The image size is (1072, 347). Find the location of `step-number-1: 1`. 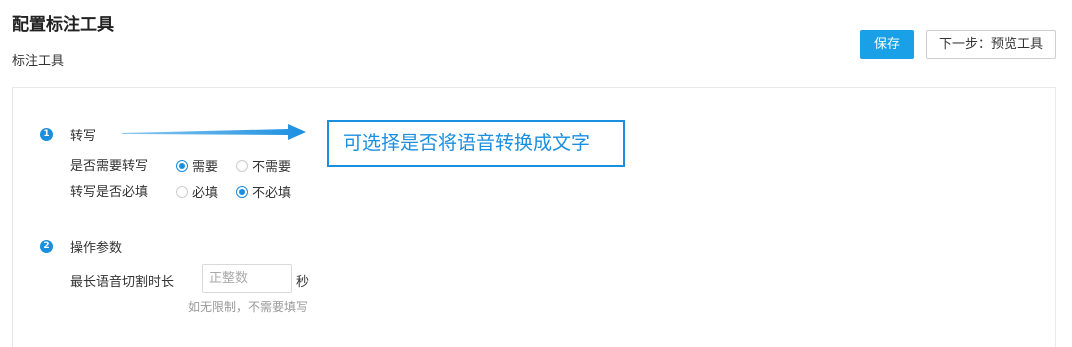

step-number-1: 1 is located at coordinates (46, 134).